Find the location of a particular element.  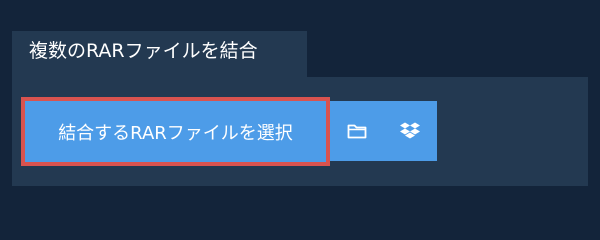

choose-from-dropbox-button is located at coordinates (410, 131).